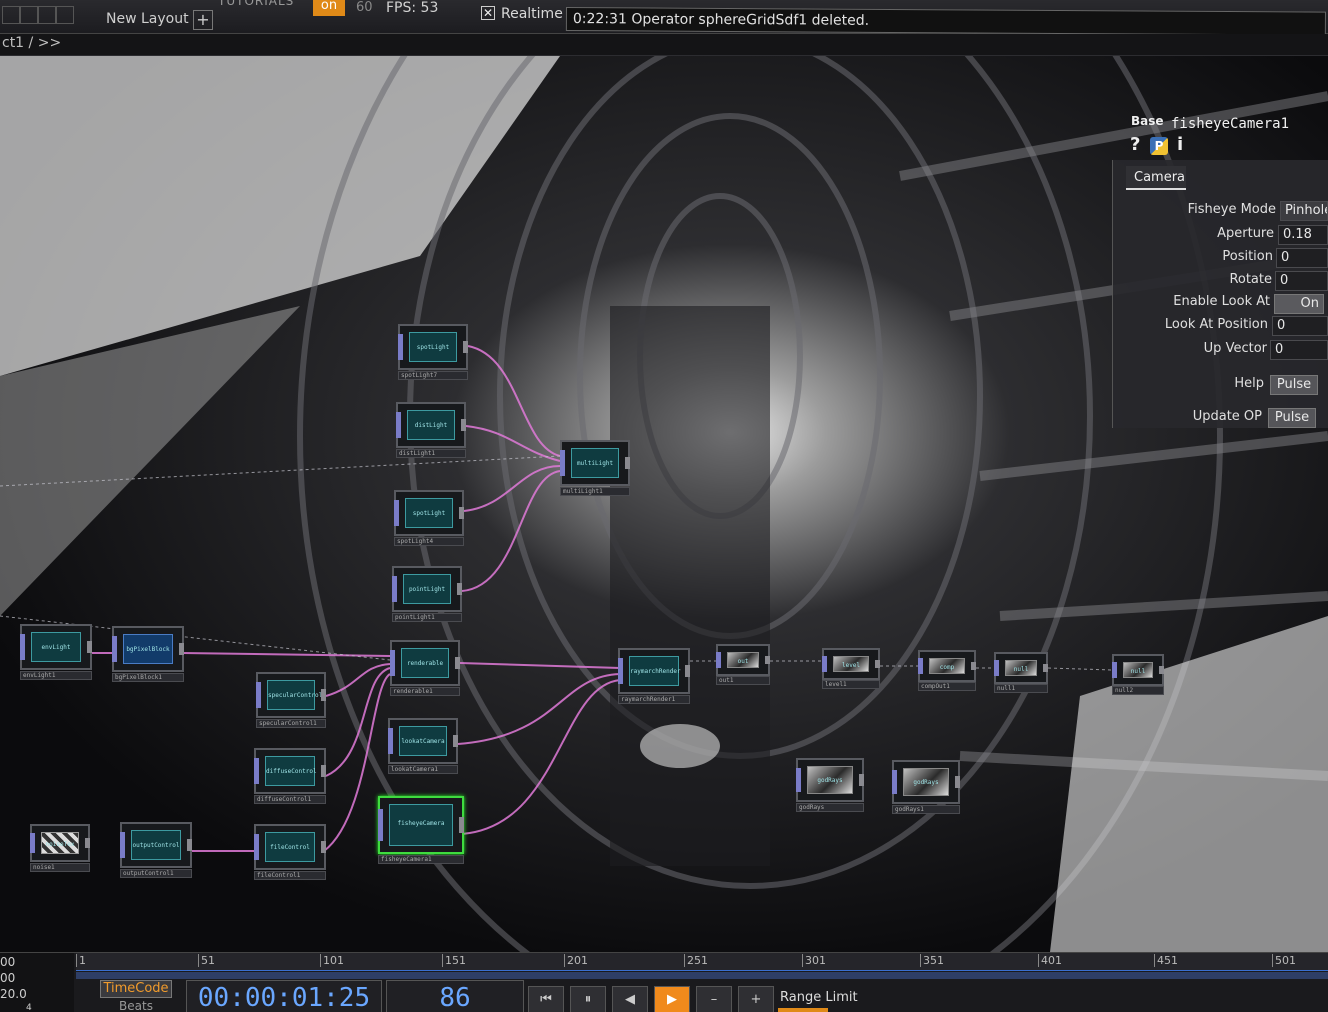  I want to click on node-multi-light-1: multiLight multiLight1, so click(595, 468).